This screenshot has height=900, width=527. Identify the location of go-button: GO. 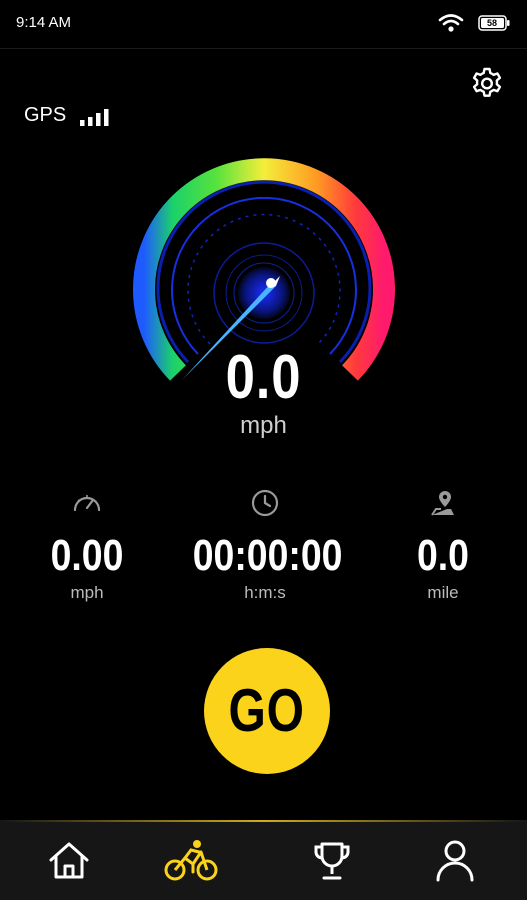
(267, 711).